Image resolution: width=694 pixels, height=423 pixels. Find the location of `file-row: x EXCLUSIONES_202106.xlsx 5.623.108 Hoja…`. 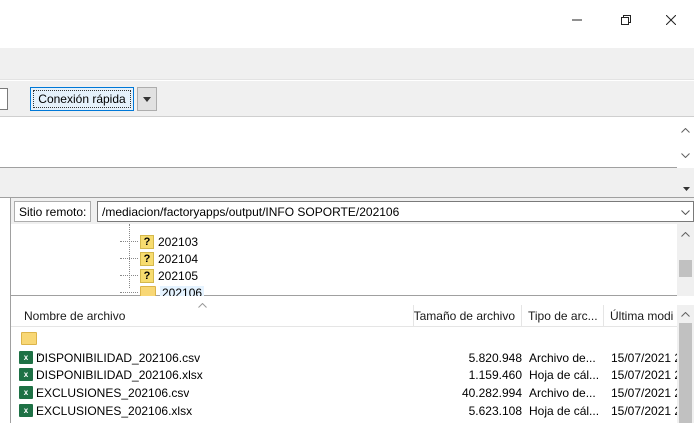

file-row: x EXCLUSIONES_202106.xlsx 5.623.108 Hoja… is located at coordinates (346, 410).